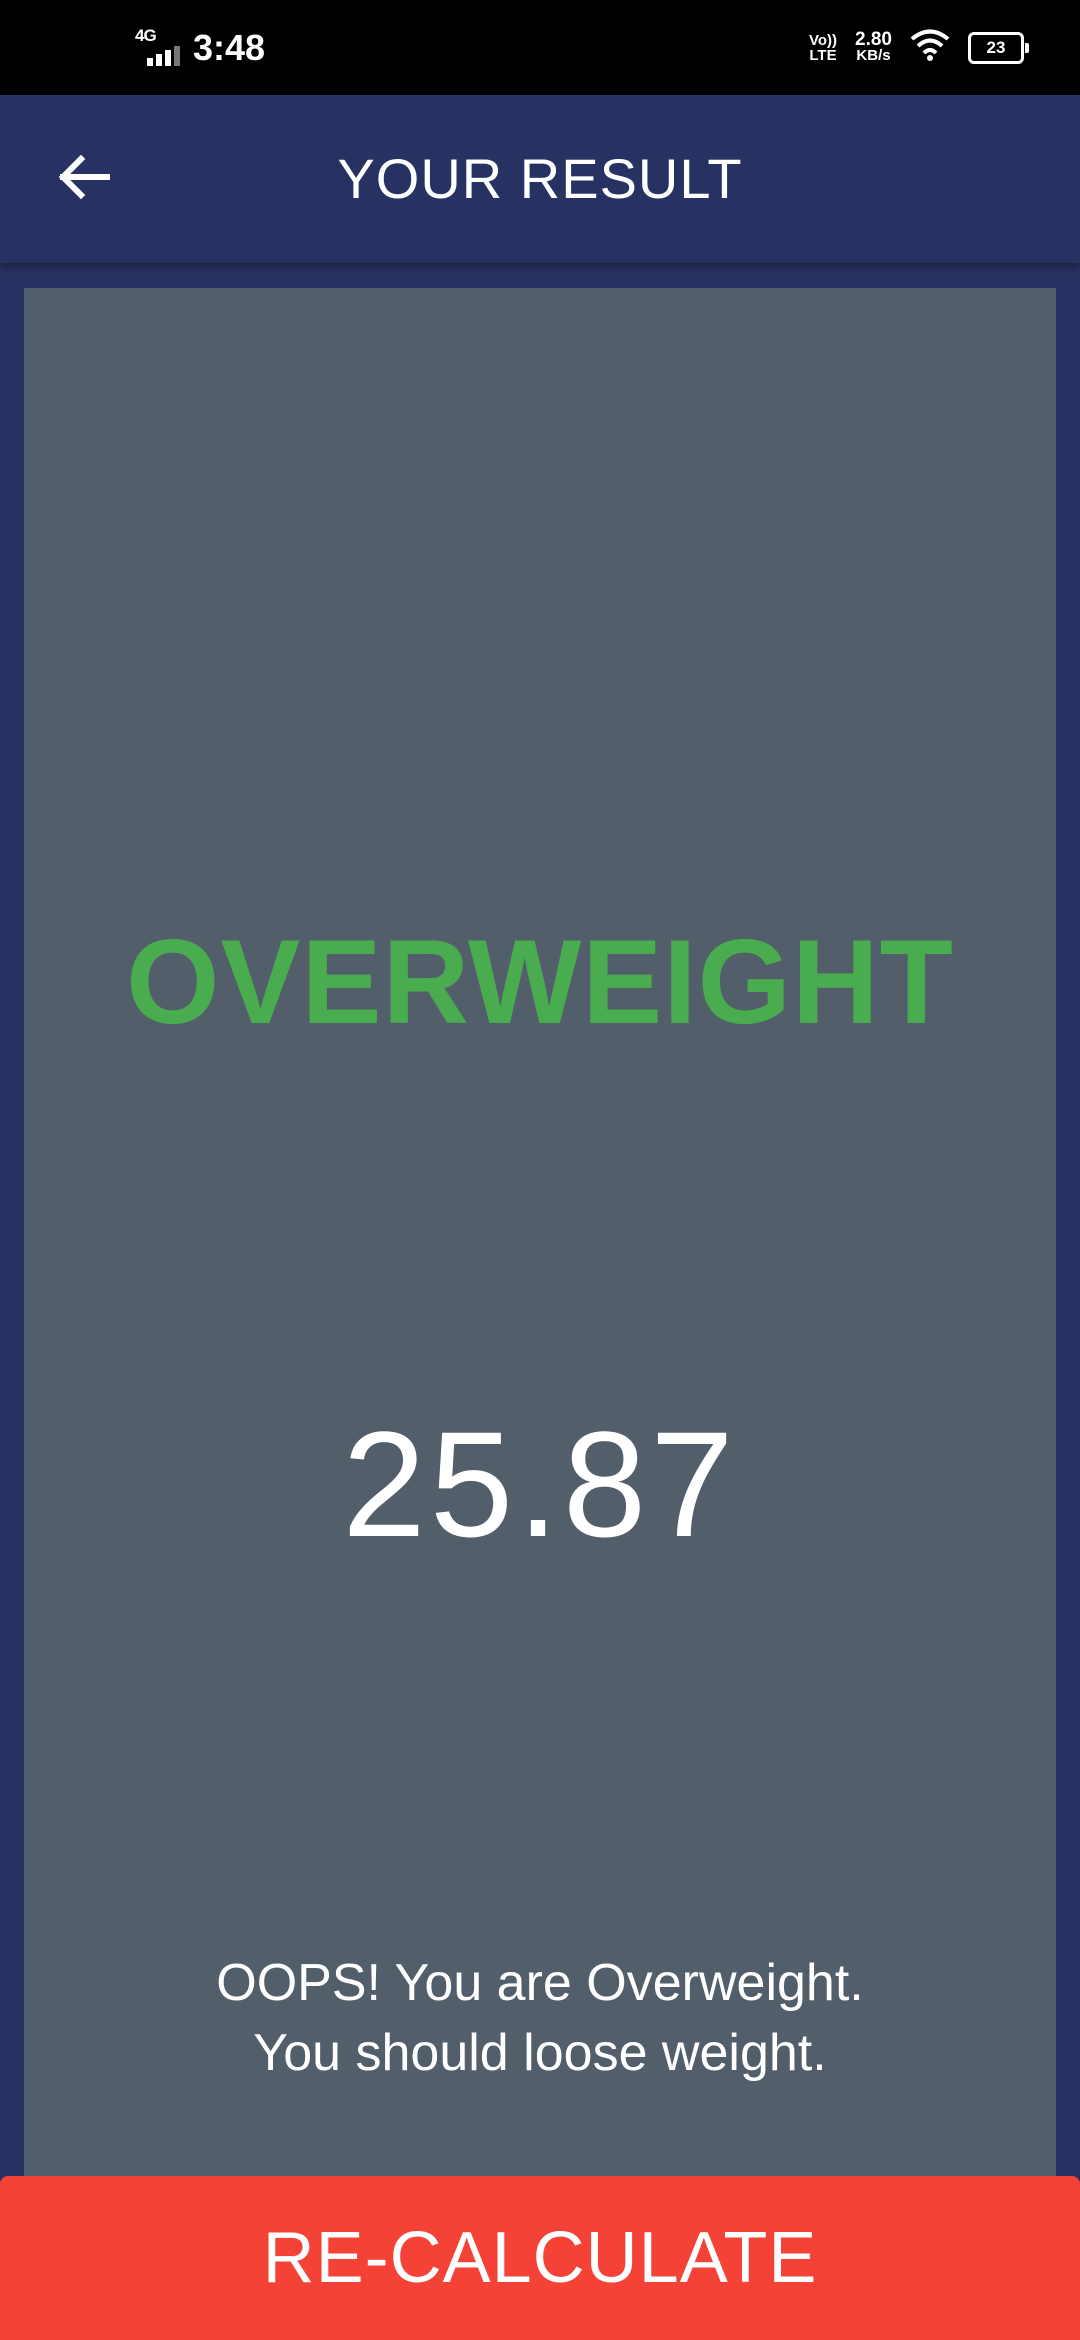 This screenshot has width=1080, height=2340. What do you see at coordinates (229, 47) in the screenshot?
I see `status-time: 3:48` at bounding box center [229, 47].